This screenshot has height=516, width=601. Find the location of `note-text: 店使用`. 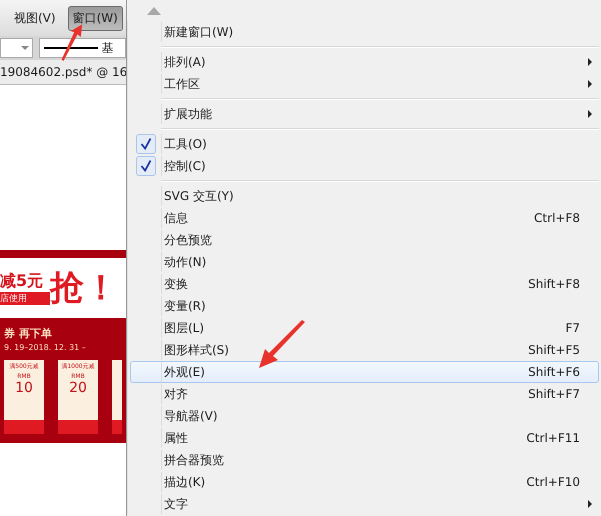

note-text: 店使用 is located at coordinates (25, 298).